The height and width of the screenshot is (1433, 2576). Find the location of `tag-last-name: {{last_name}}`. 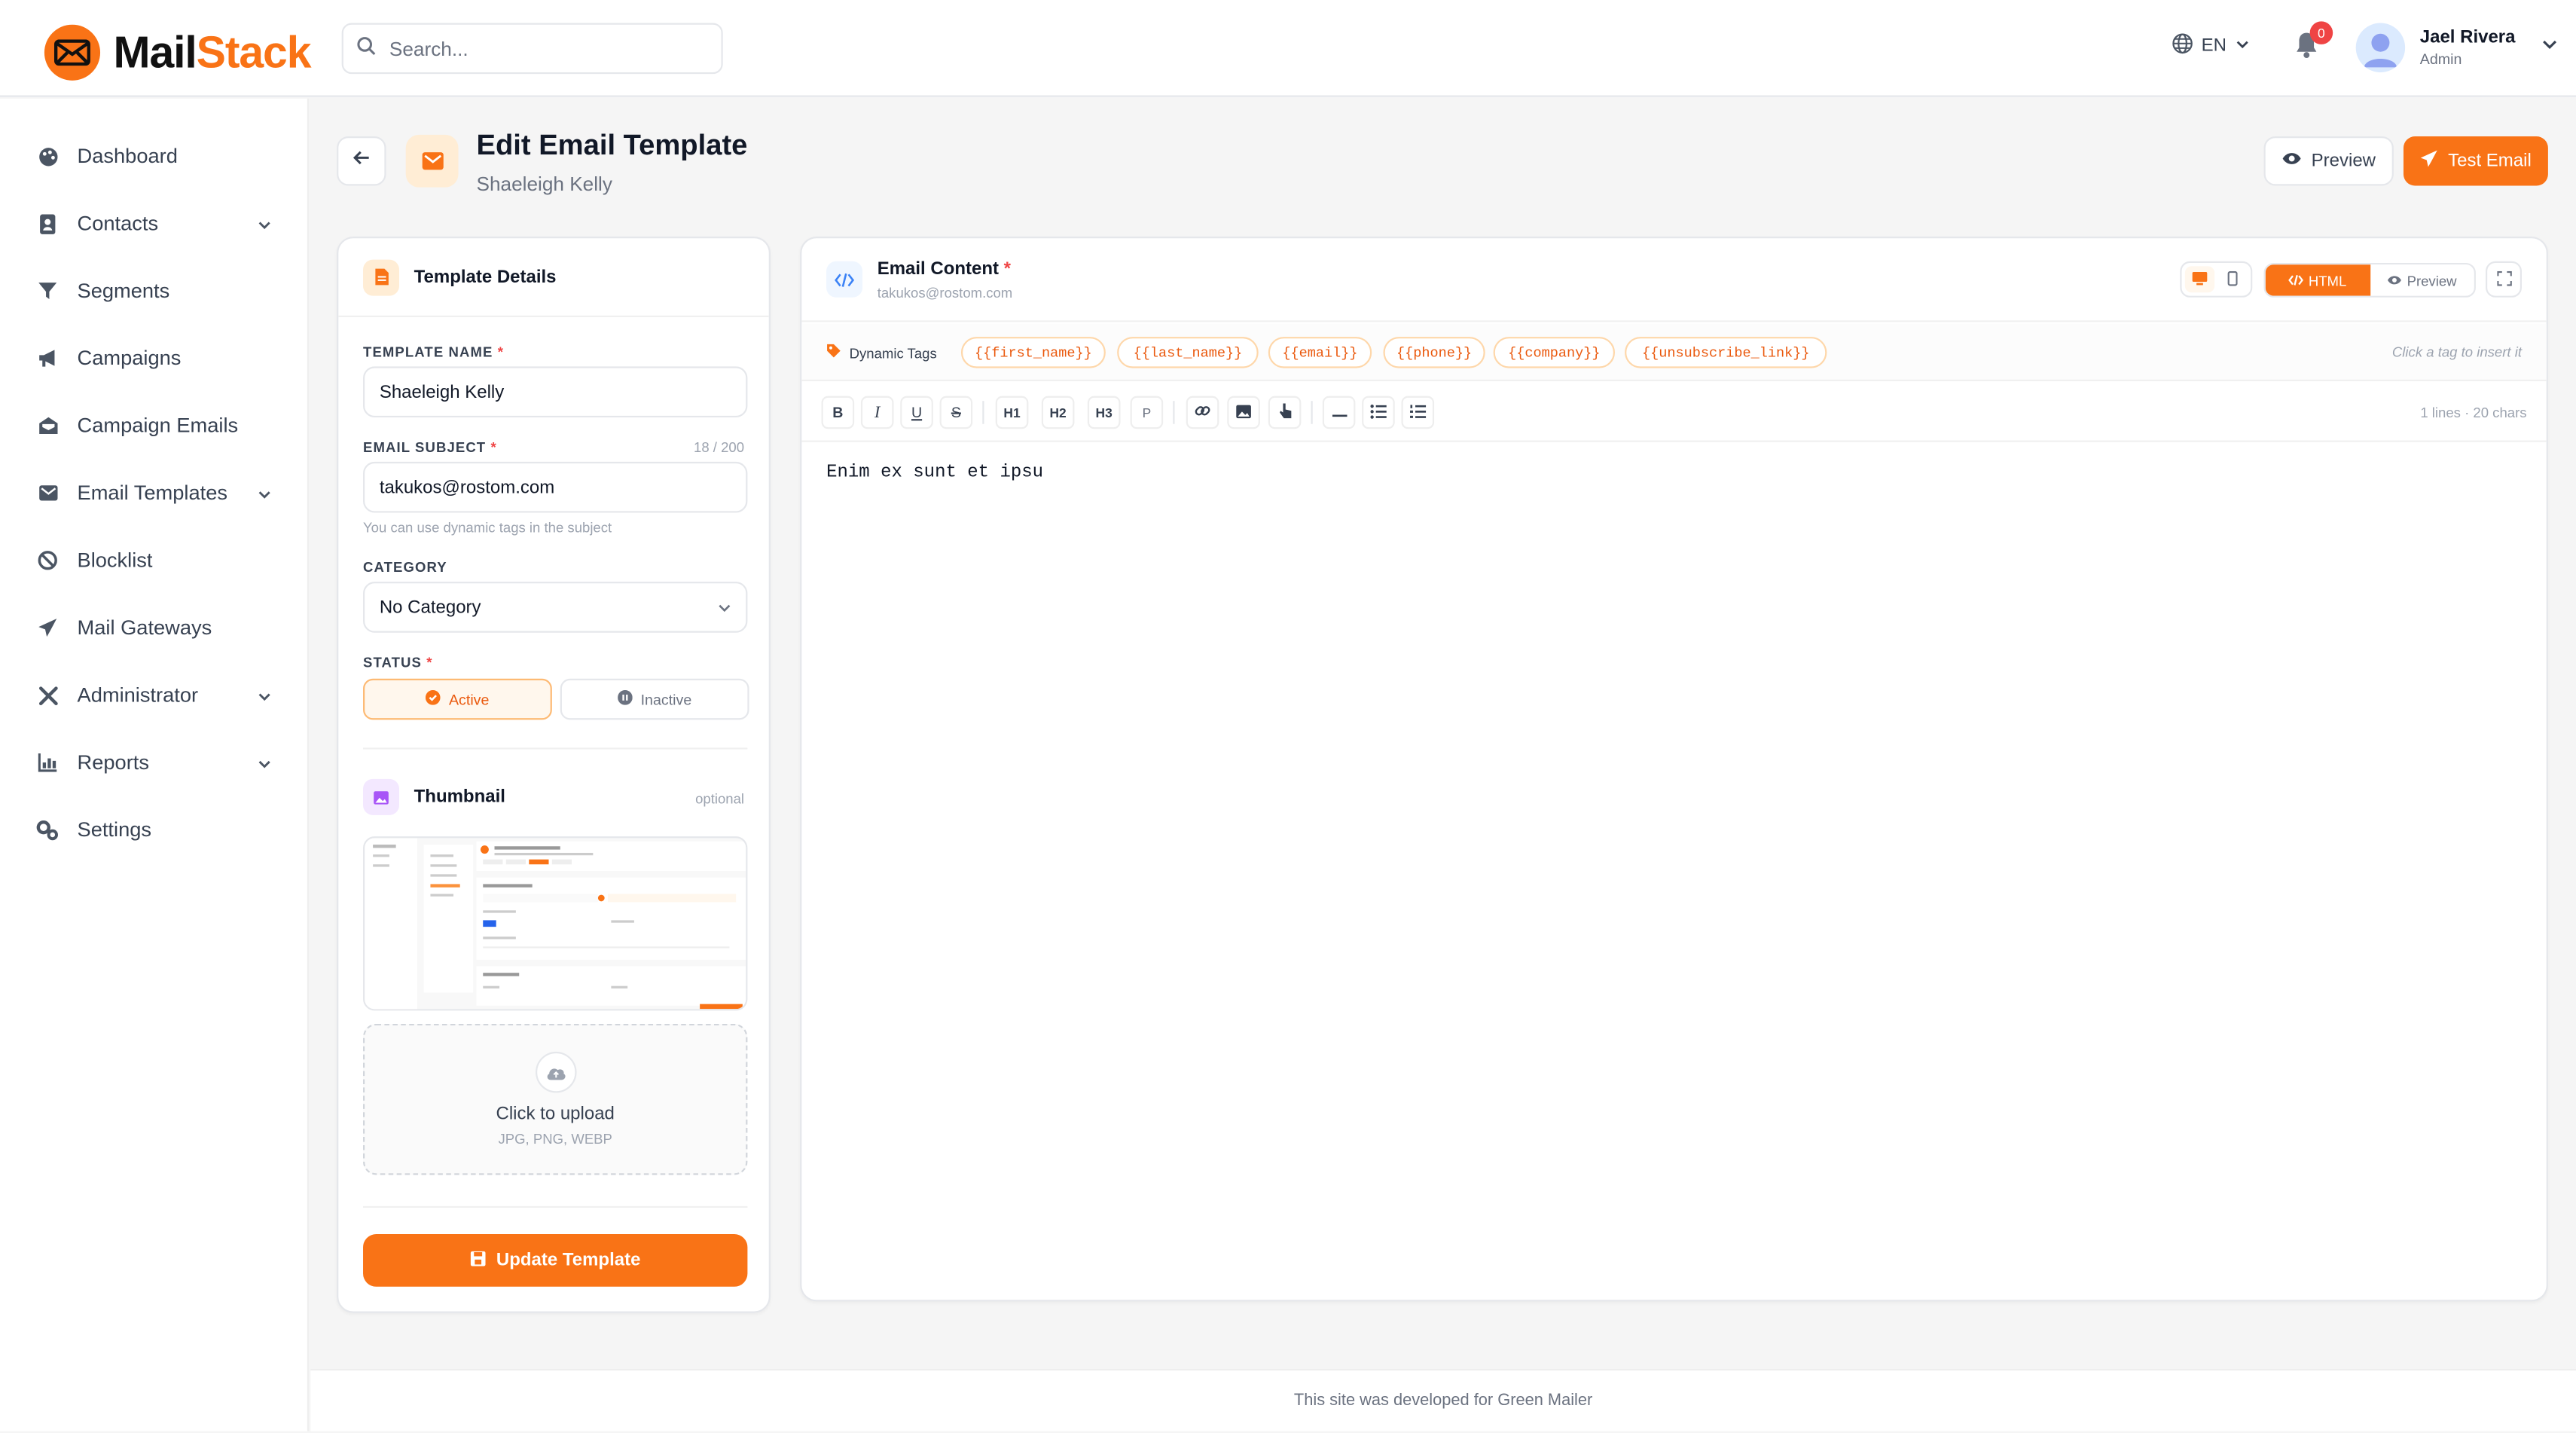

tag-last-name: {{last_name}} is located at coordinates (1188, 352).